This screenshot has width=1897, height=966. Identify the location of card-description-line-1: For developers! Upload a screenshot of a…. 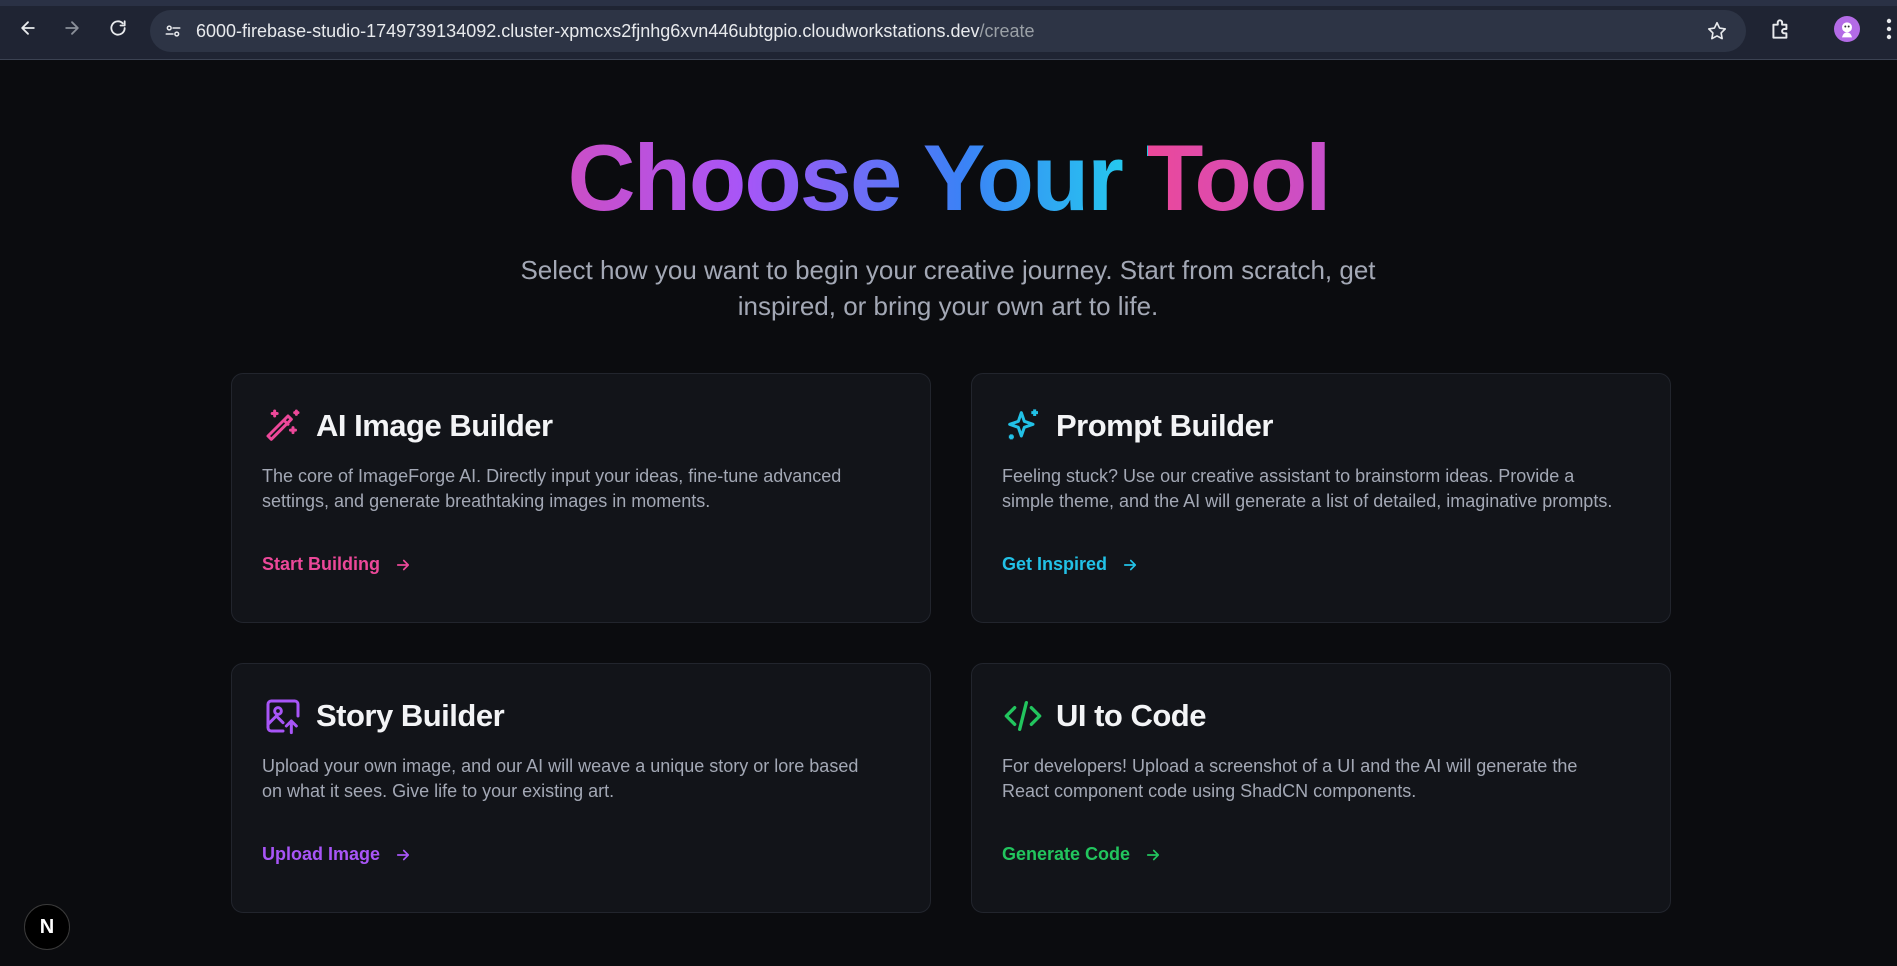
(1290, 766).